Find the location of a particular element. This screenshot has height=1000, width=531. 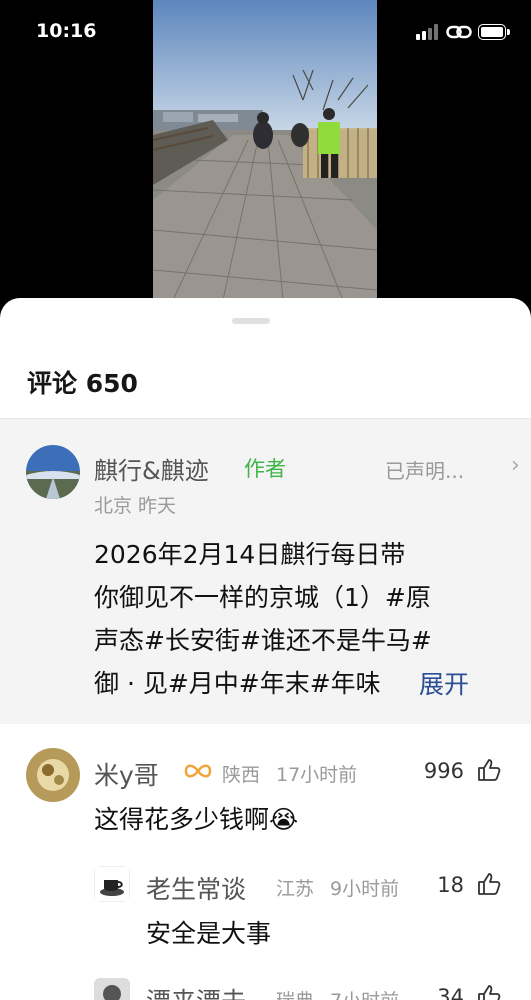

like-count: 996 is located at coordinates (443, 771).